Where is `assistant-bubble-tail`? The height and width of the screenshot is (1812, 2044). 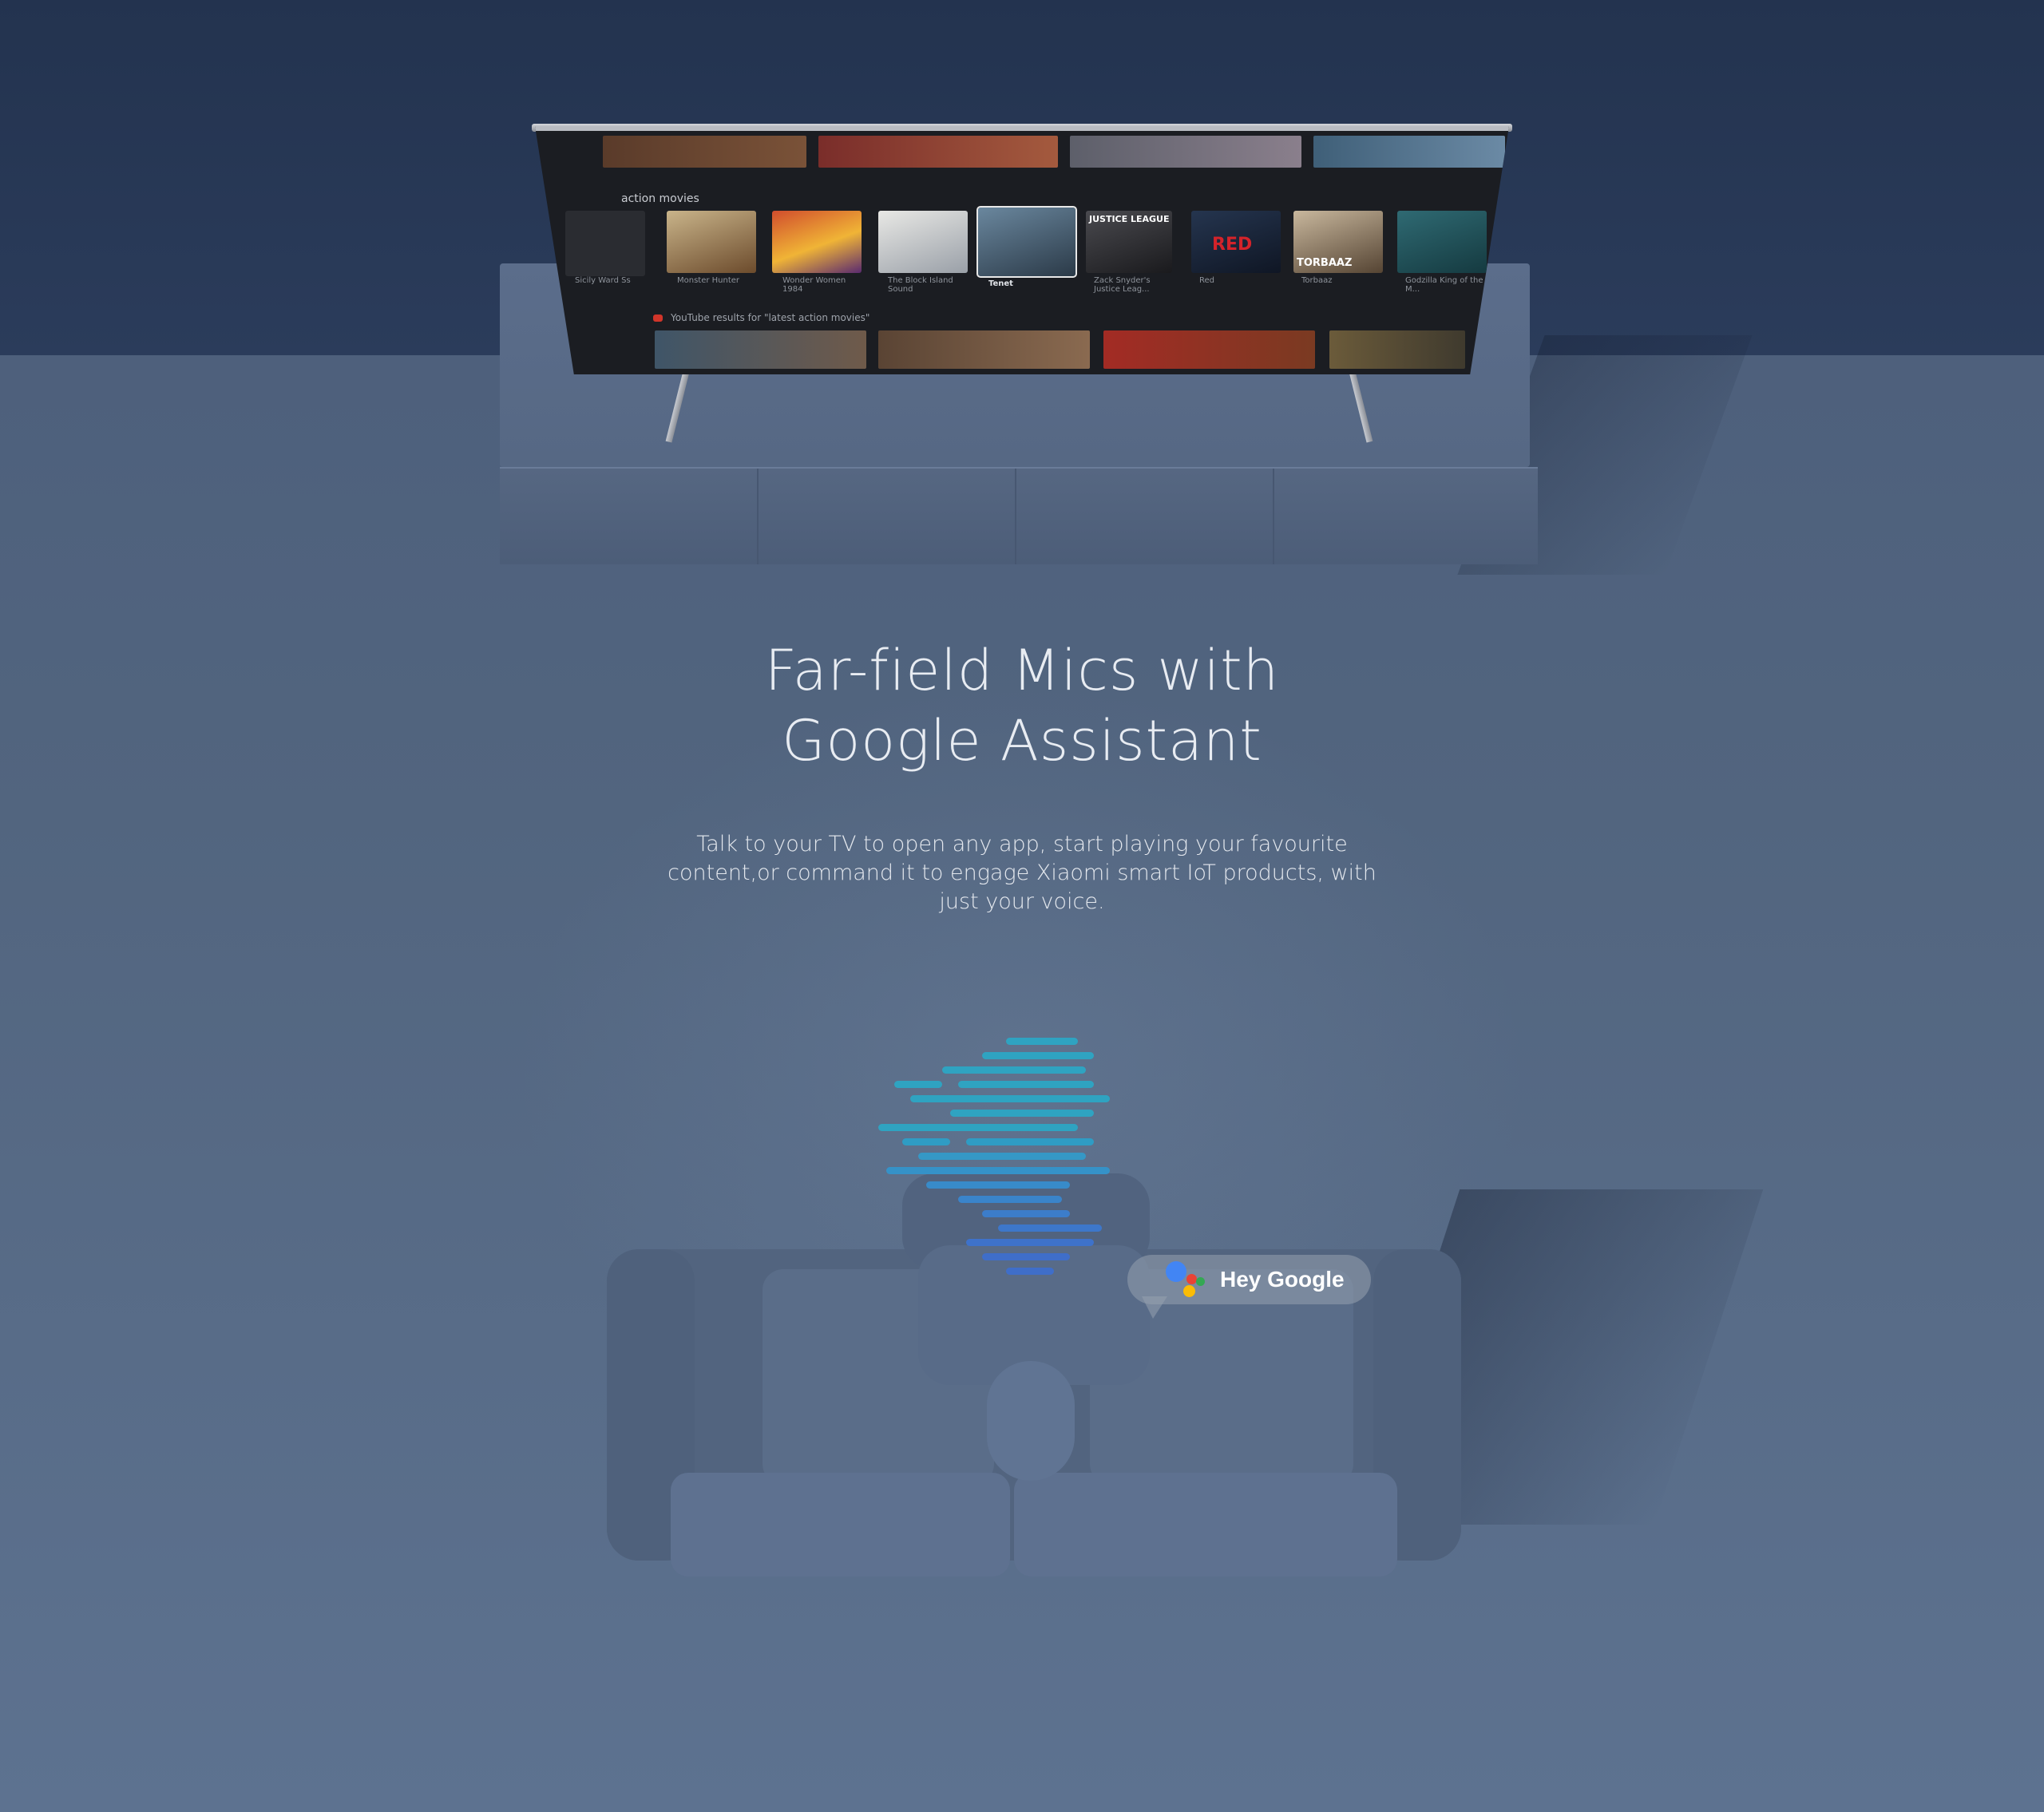 assistant-bubble-tail is located at coordinates (1154, 1307).